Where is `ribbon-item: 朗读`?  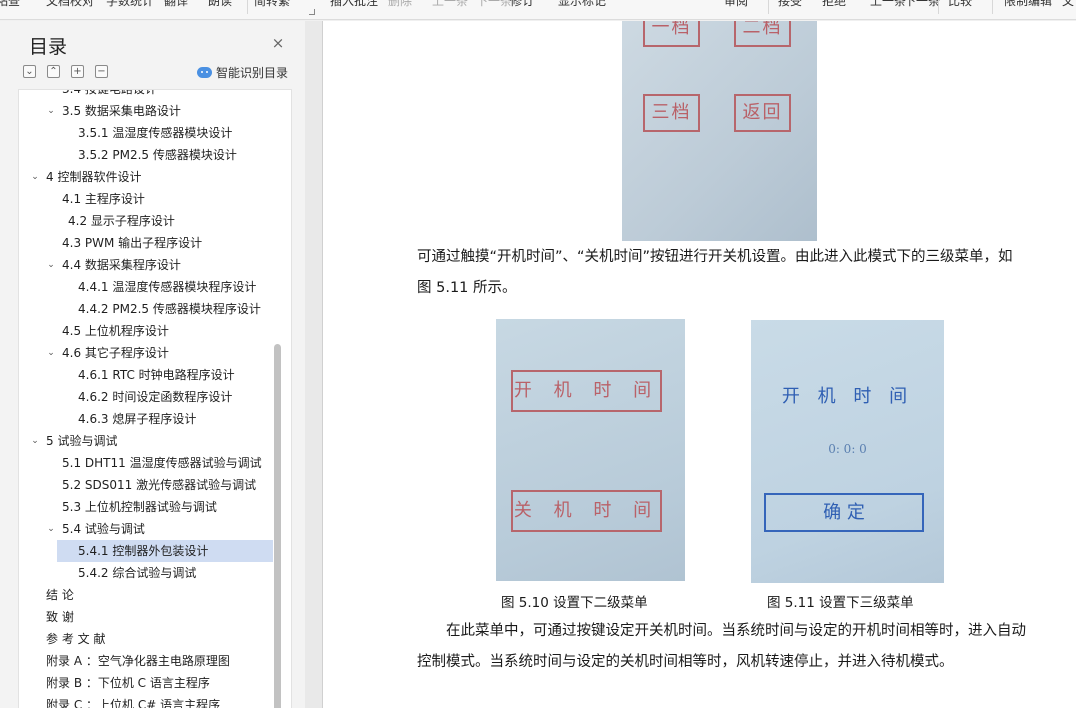 ribbon-item: 朗读 is located at coordinates (220, 4).